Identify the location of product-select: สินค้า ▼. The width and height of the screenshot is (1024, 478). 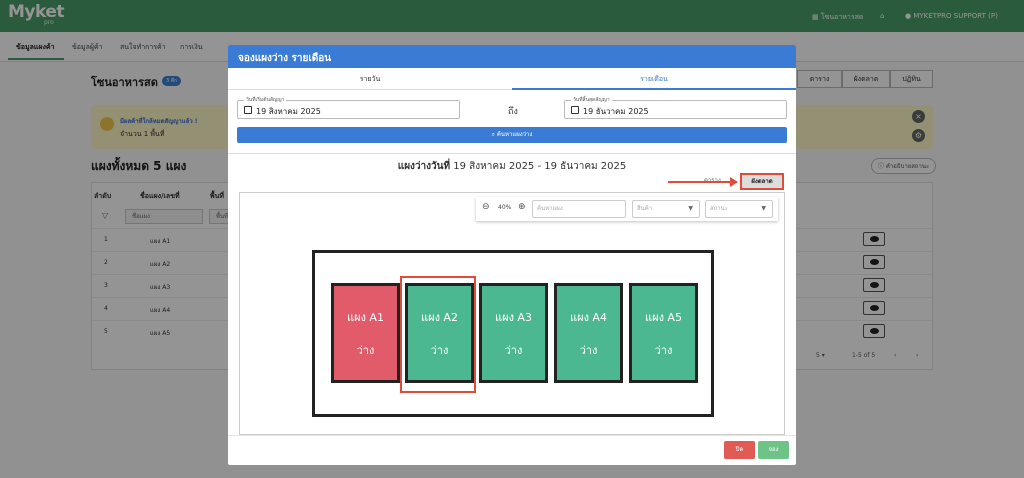
(666, 209).